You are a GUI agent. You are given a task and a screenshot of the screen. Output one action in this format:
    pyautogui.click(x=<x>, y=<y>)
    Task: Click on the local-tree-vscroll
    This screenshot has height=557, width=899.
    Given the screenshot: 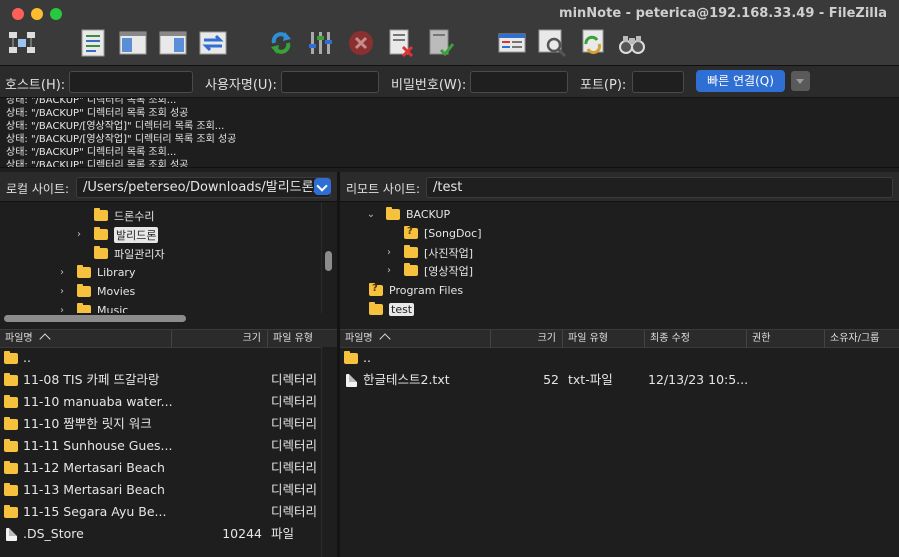 What is the action you would take?
    pyautogui.click(x=329, y=258)
    